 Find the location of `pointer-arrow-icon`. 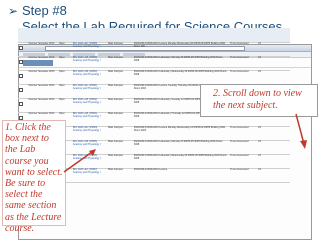

pointer-arrow-icon is located at coordinates (79, 161).